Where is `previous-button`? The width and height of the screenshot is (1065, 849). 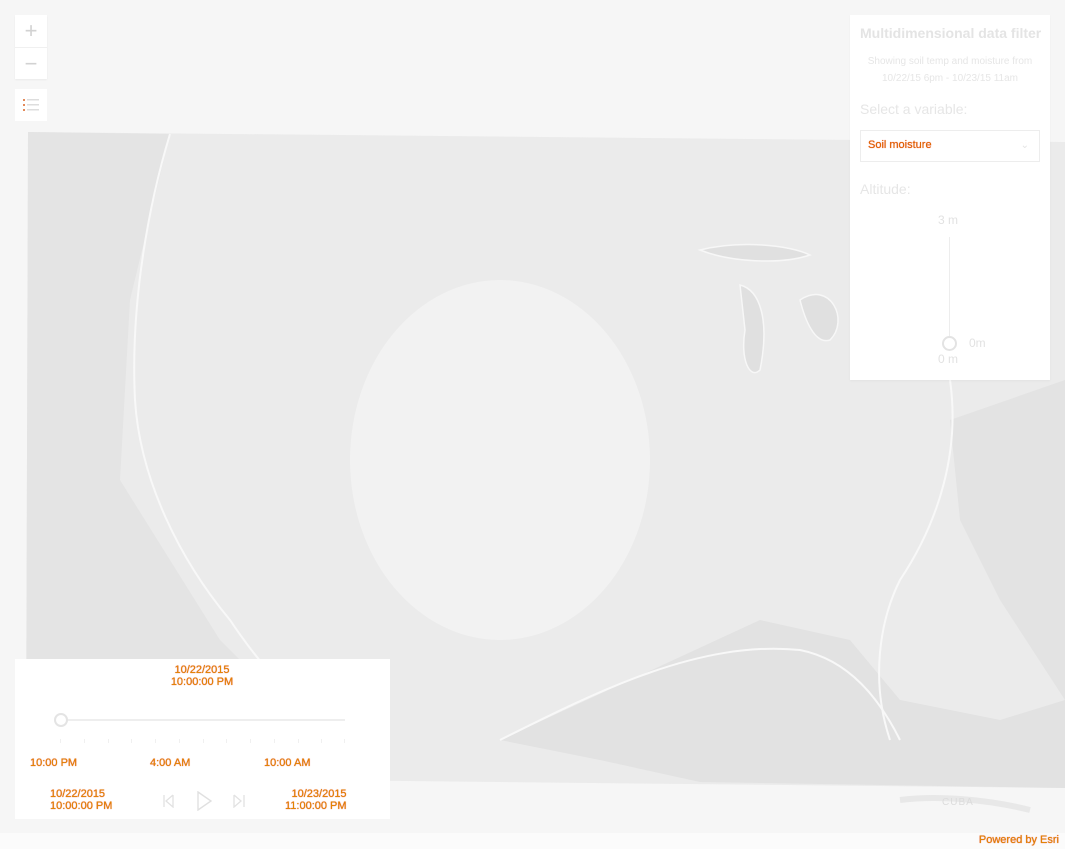 previous-button is located at coordinates (170, 801).